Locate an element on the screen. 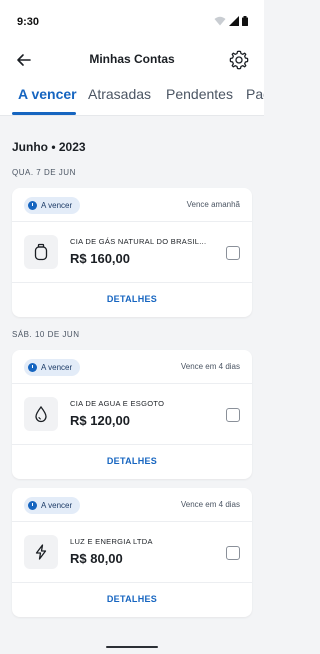  water-drop-icon is located at coordinates (41, 414).